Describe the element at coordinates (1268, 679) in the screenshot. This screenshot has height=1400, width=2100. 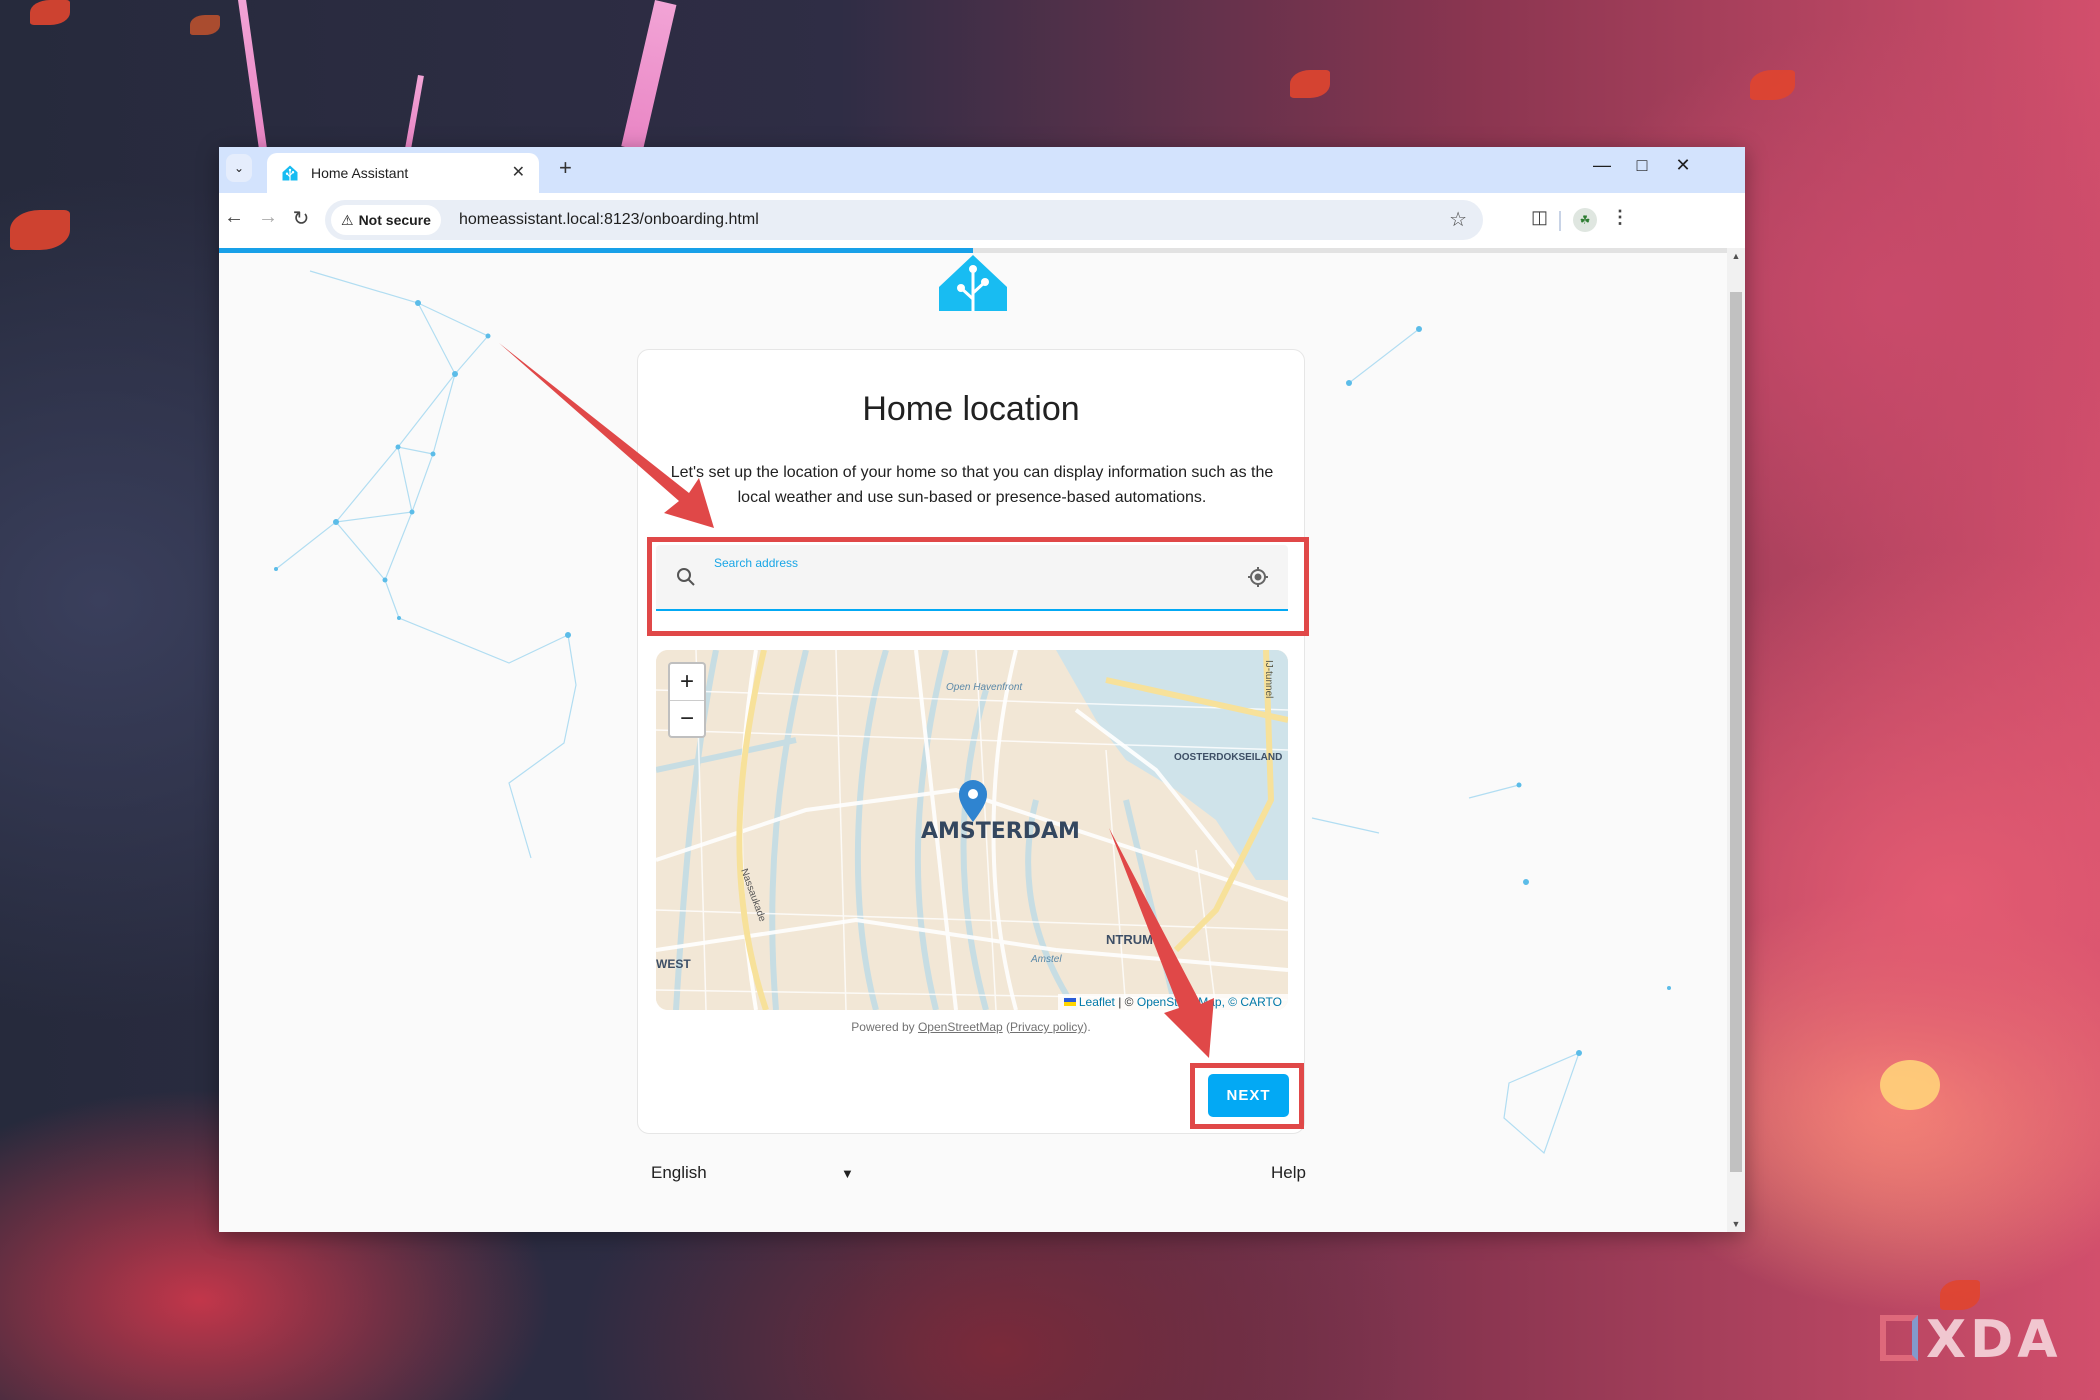
I see `map-label: IJ-tunnel` at that location.